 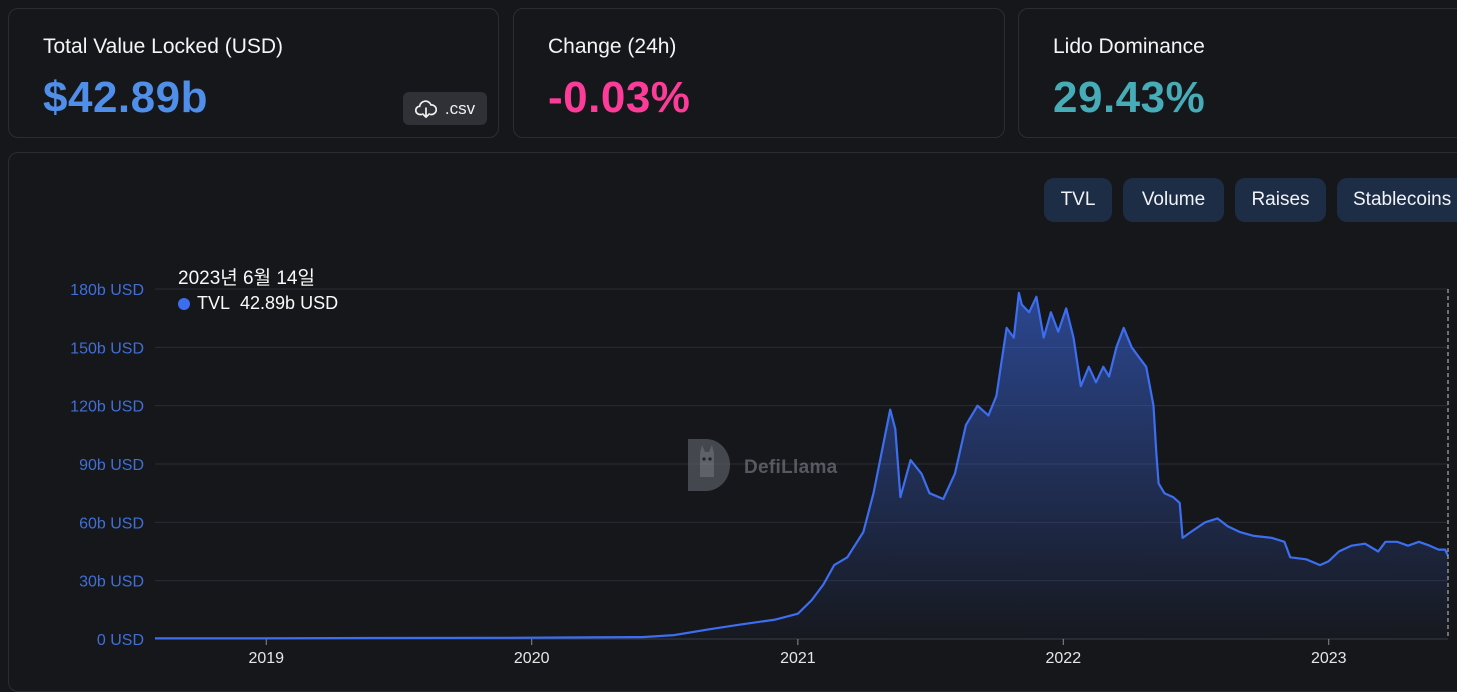 What do you see at coordinates (107, 348) in the screenshot?
I see `y-tick-label: 150b USD` at bounding box center [107, 348].